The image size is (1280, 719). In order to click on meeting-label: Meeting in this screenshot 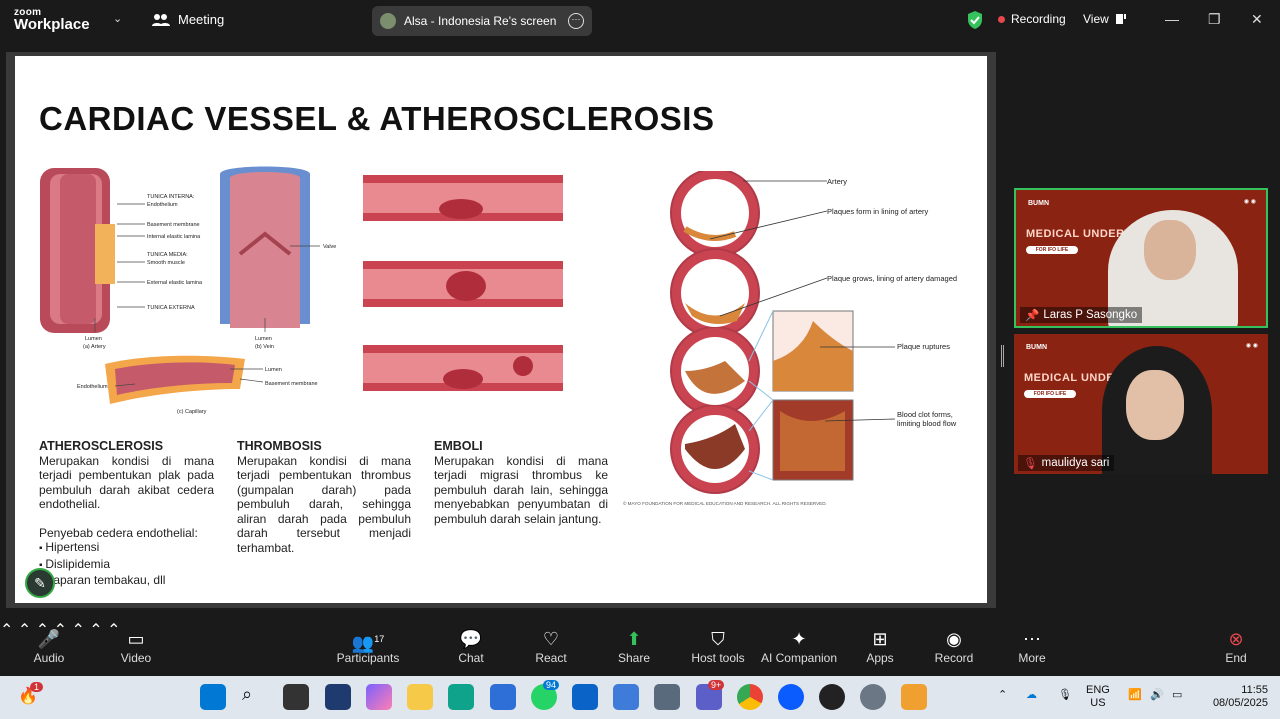, I will do `click(201, 19)`.